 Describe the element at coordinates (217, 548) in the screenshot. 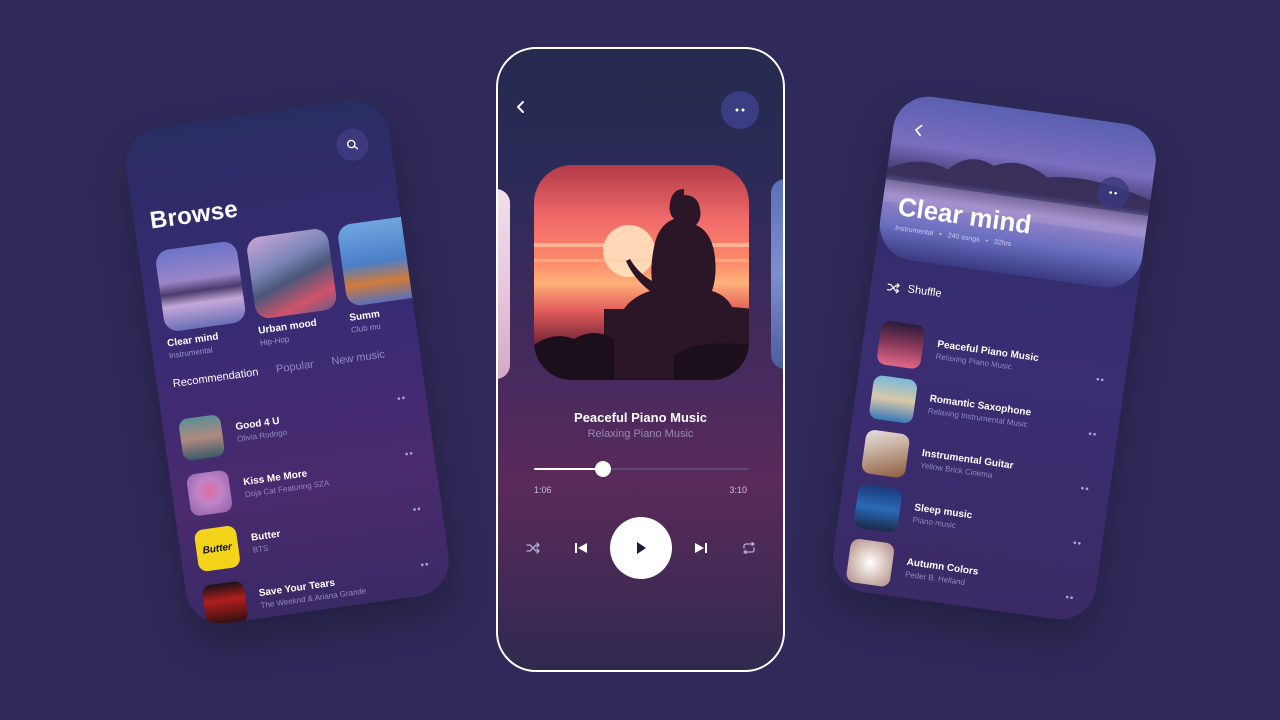

I see `track-thumb: Butter` at that location.